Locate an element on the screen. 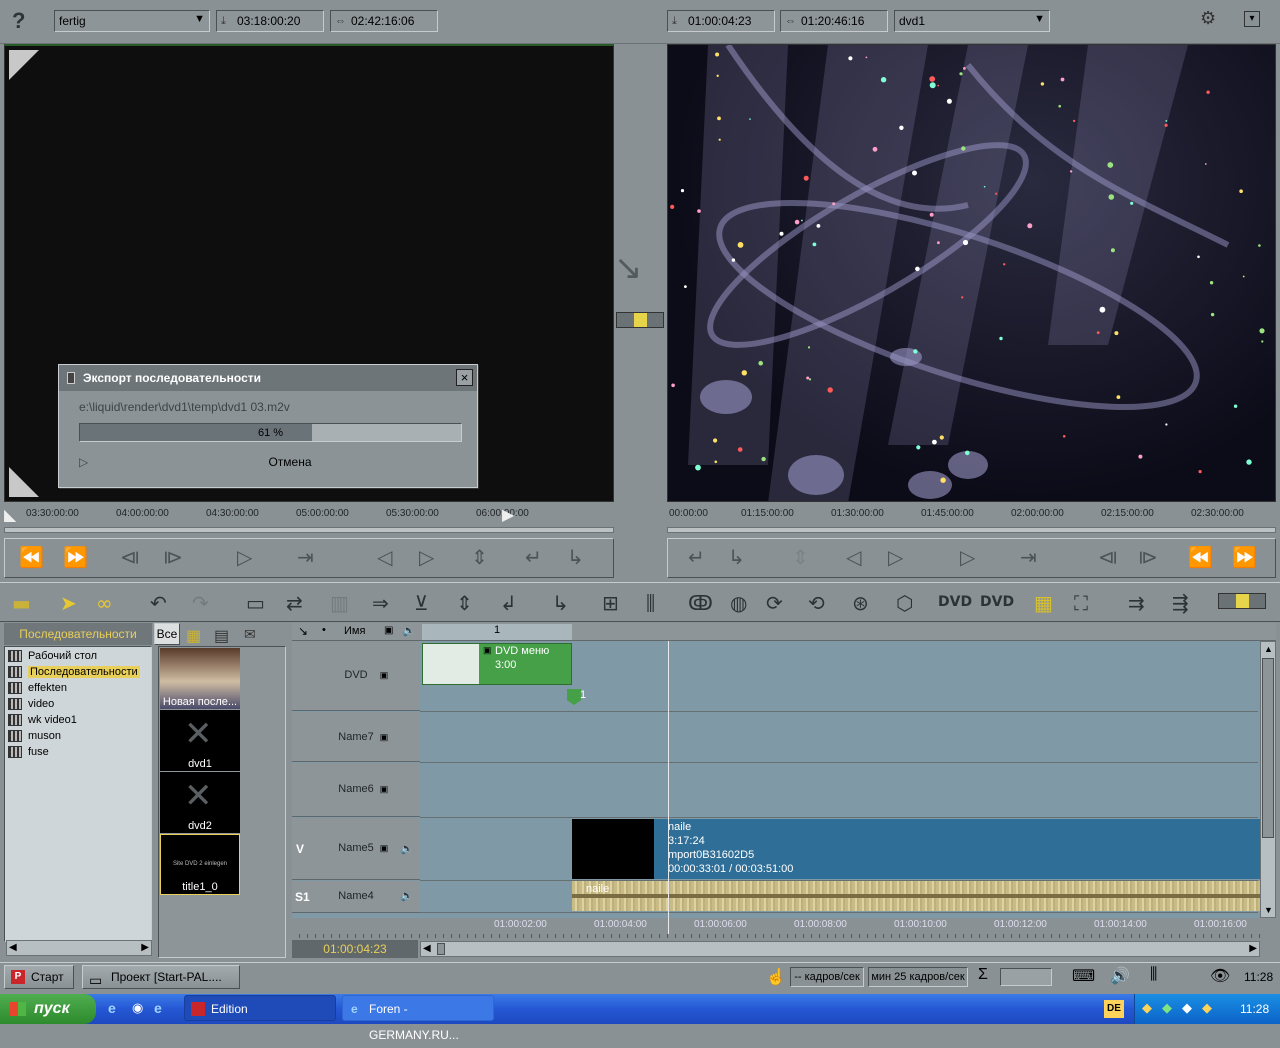 The width and height of the screenshot is (1280, 1048). hand-icon: ☝ is located at coordinates (776, 977).